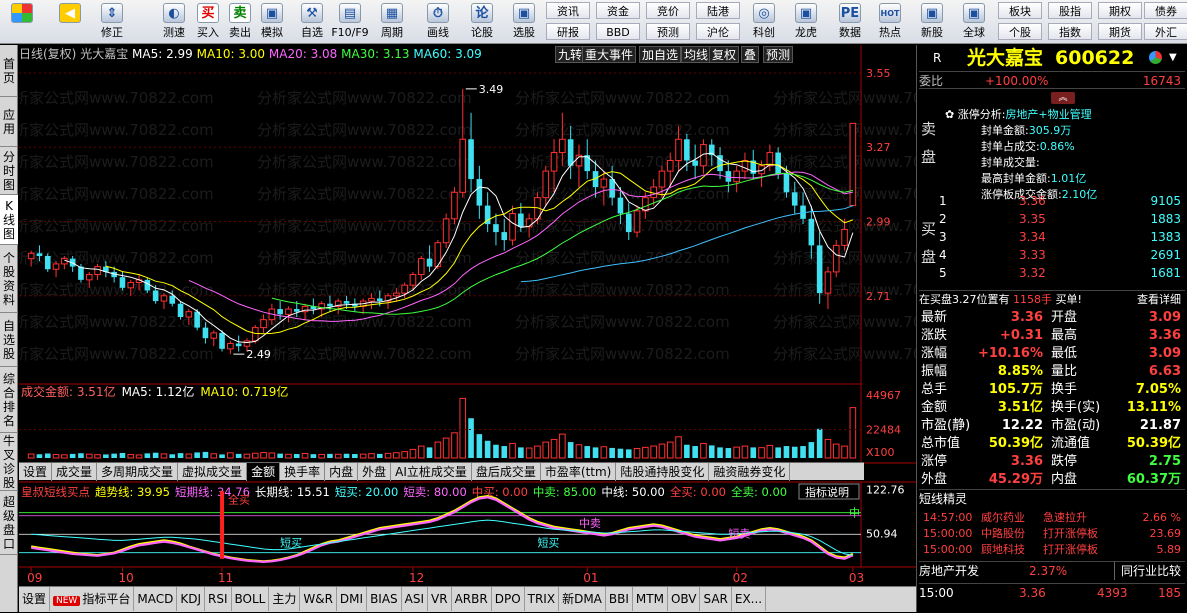  I want to click on indicator-tab-11: 陆股通持股变化, so click(663, 472).